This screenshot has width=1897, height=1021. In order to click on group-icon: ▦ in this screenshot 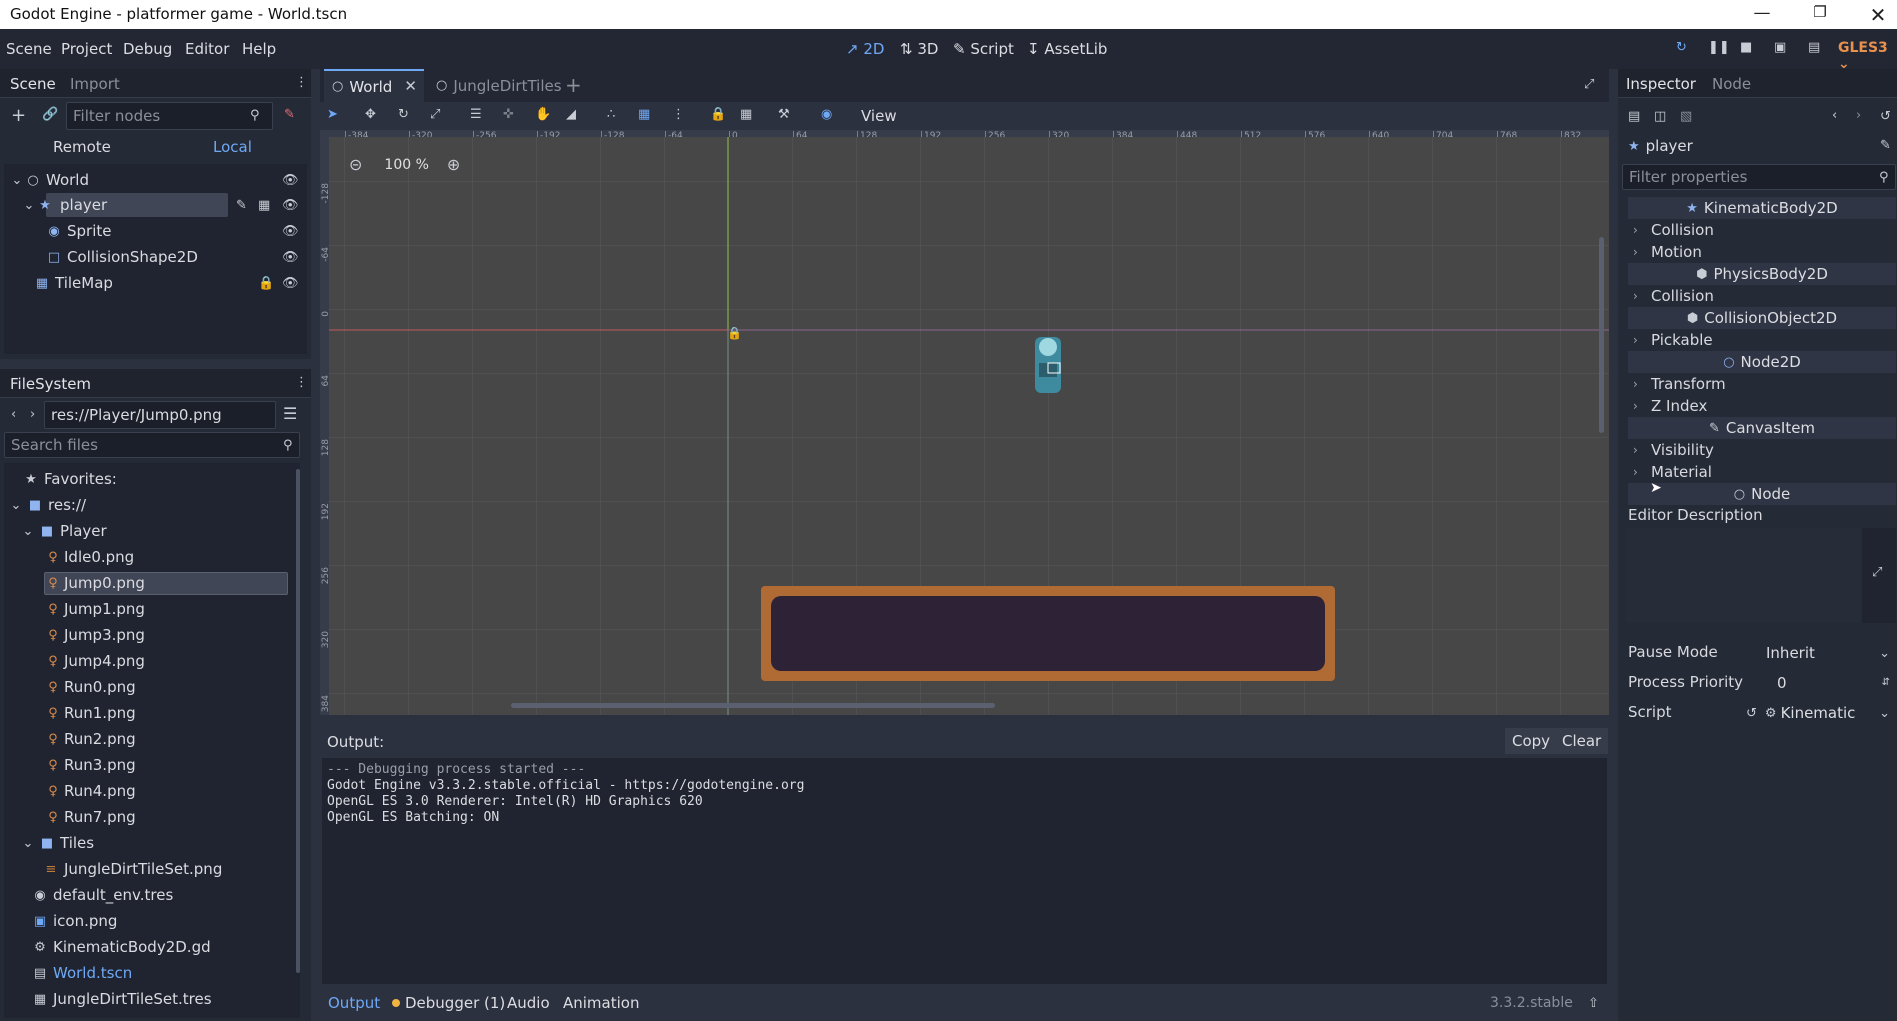, I will do `click(746, 114)`.